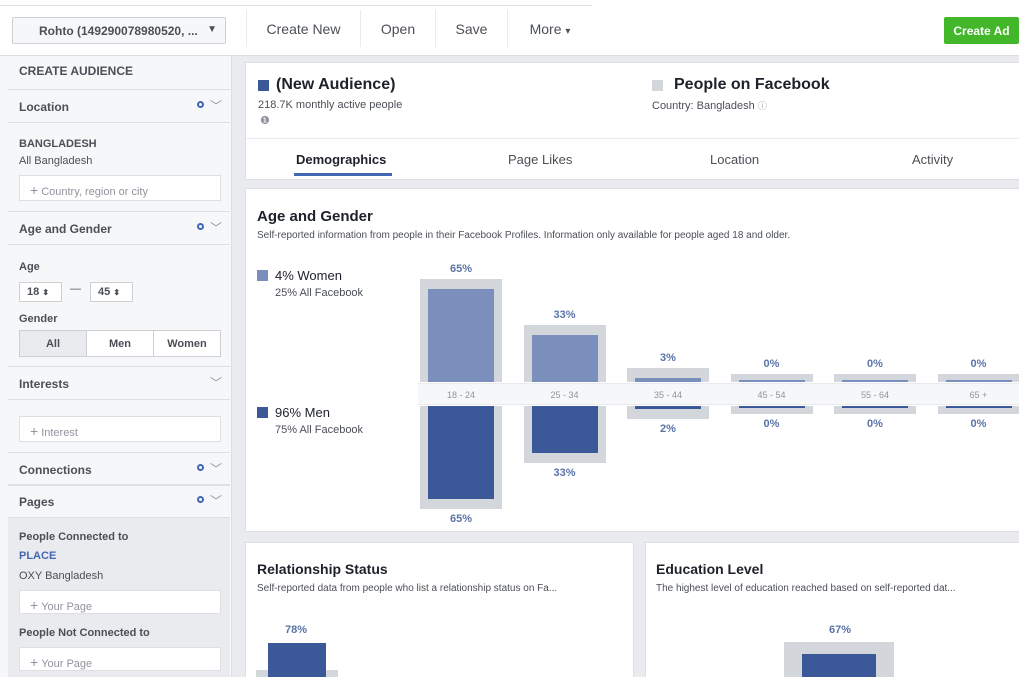 The height and width of the screenshot is (677, 1019). Describe the element at coordinates (186, 343) in the screenshot. I see `gender-women-button: Women` at that location.